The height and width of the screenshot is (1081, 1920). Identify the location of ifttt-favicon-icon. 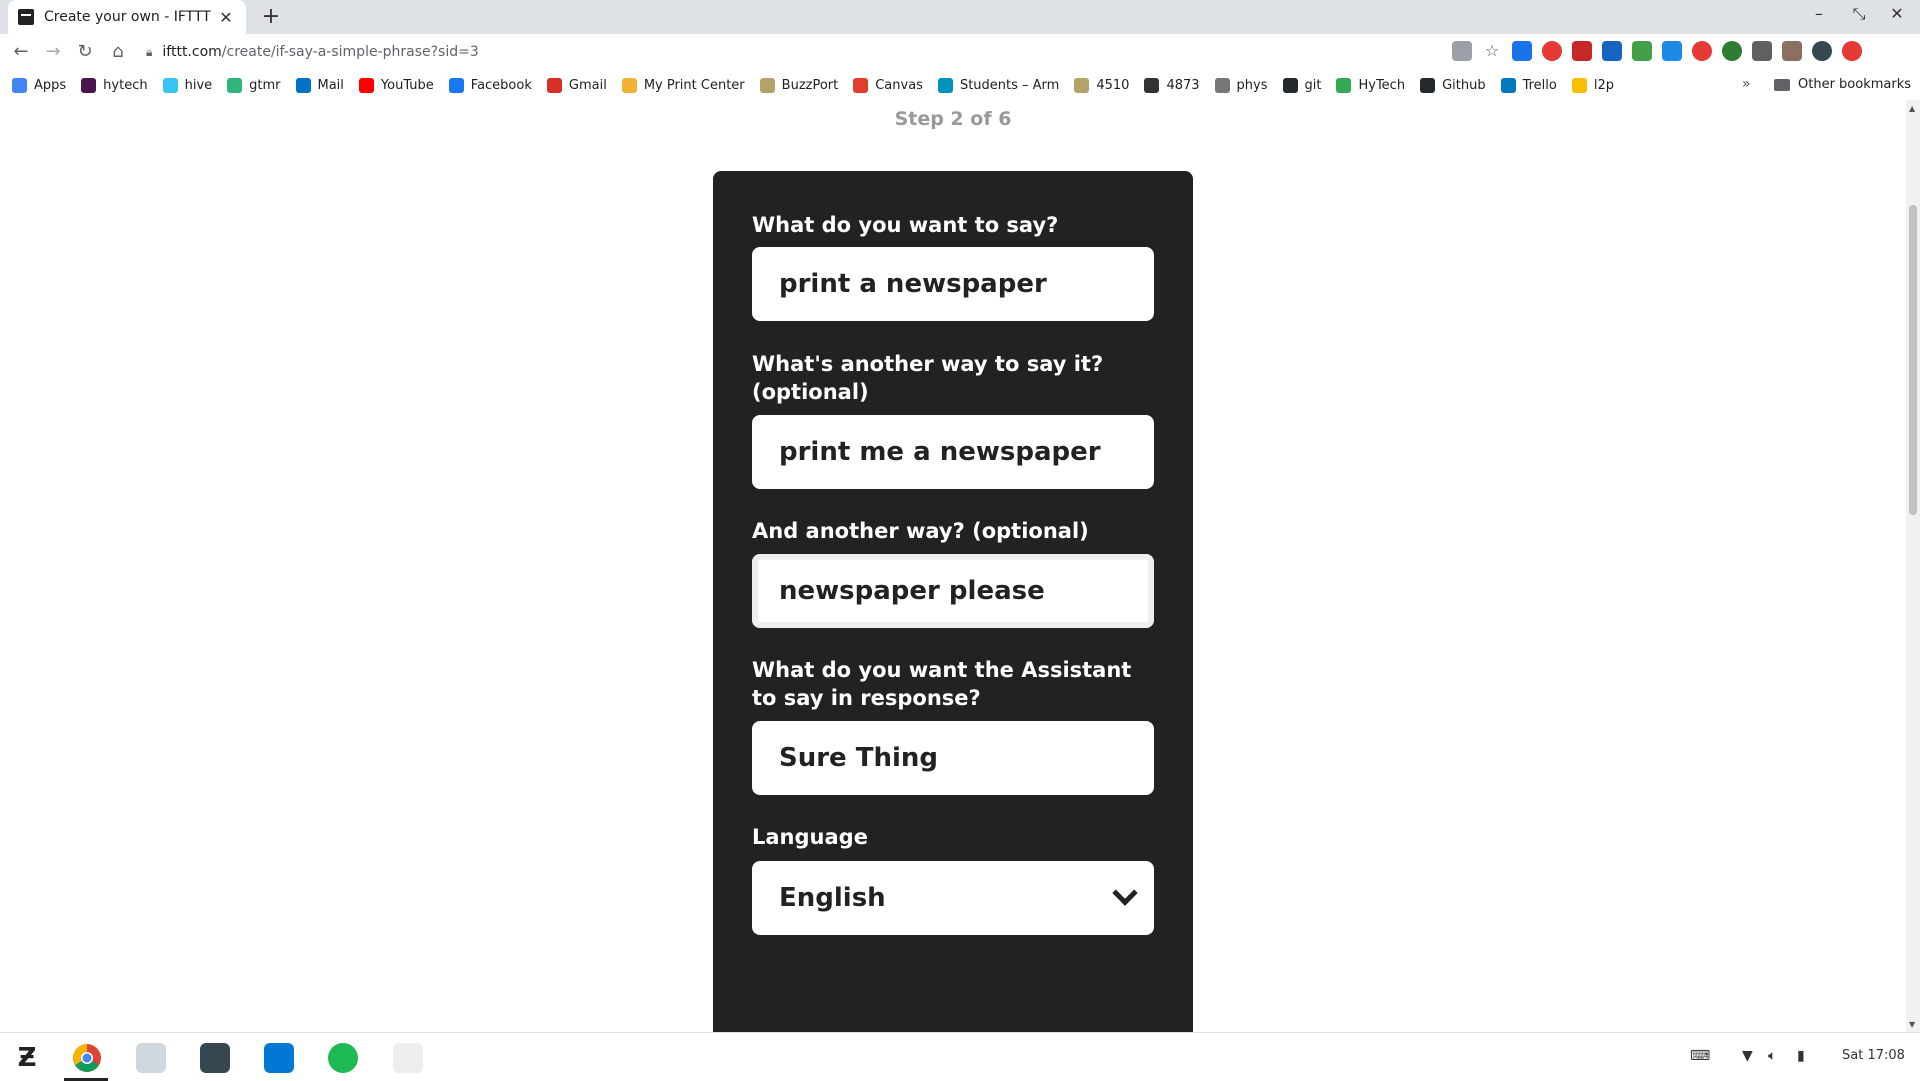
(26, 17).